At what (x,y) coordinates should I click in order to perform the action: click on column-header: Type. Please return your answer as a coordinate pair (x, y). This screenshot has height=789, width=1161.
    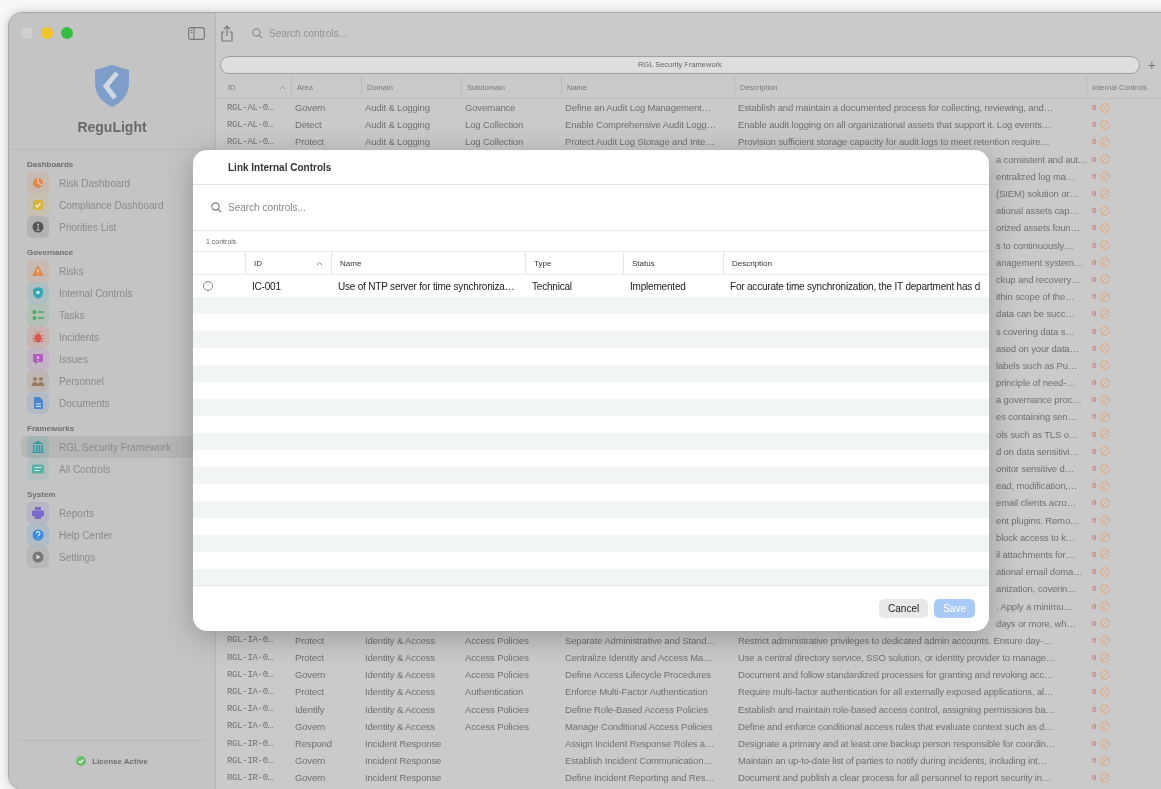
    Looking at the image, I should click on (574, 263).